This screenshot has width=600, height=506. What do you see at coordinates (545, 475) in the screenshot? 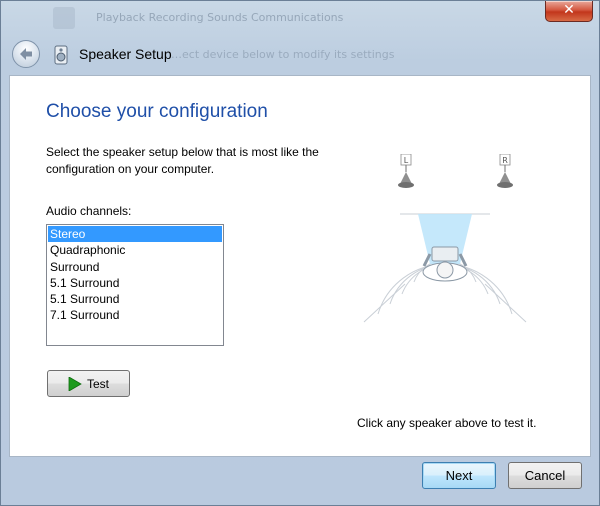
I see `cancel-button: Cancel` at bounding box center [545, 475].